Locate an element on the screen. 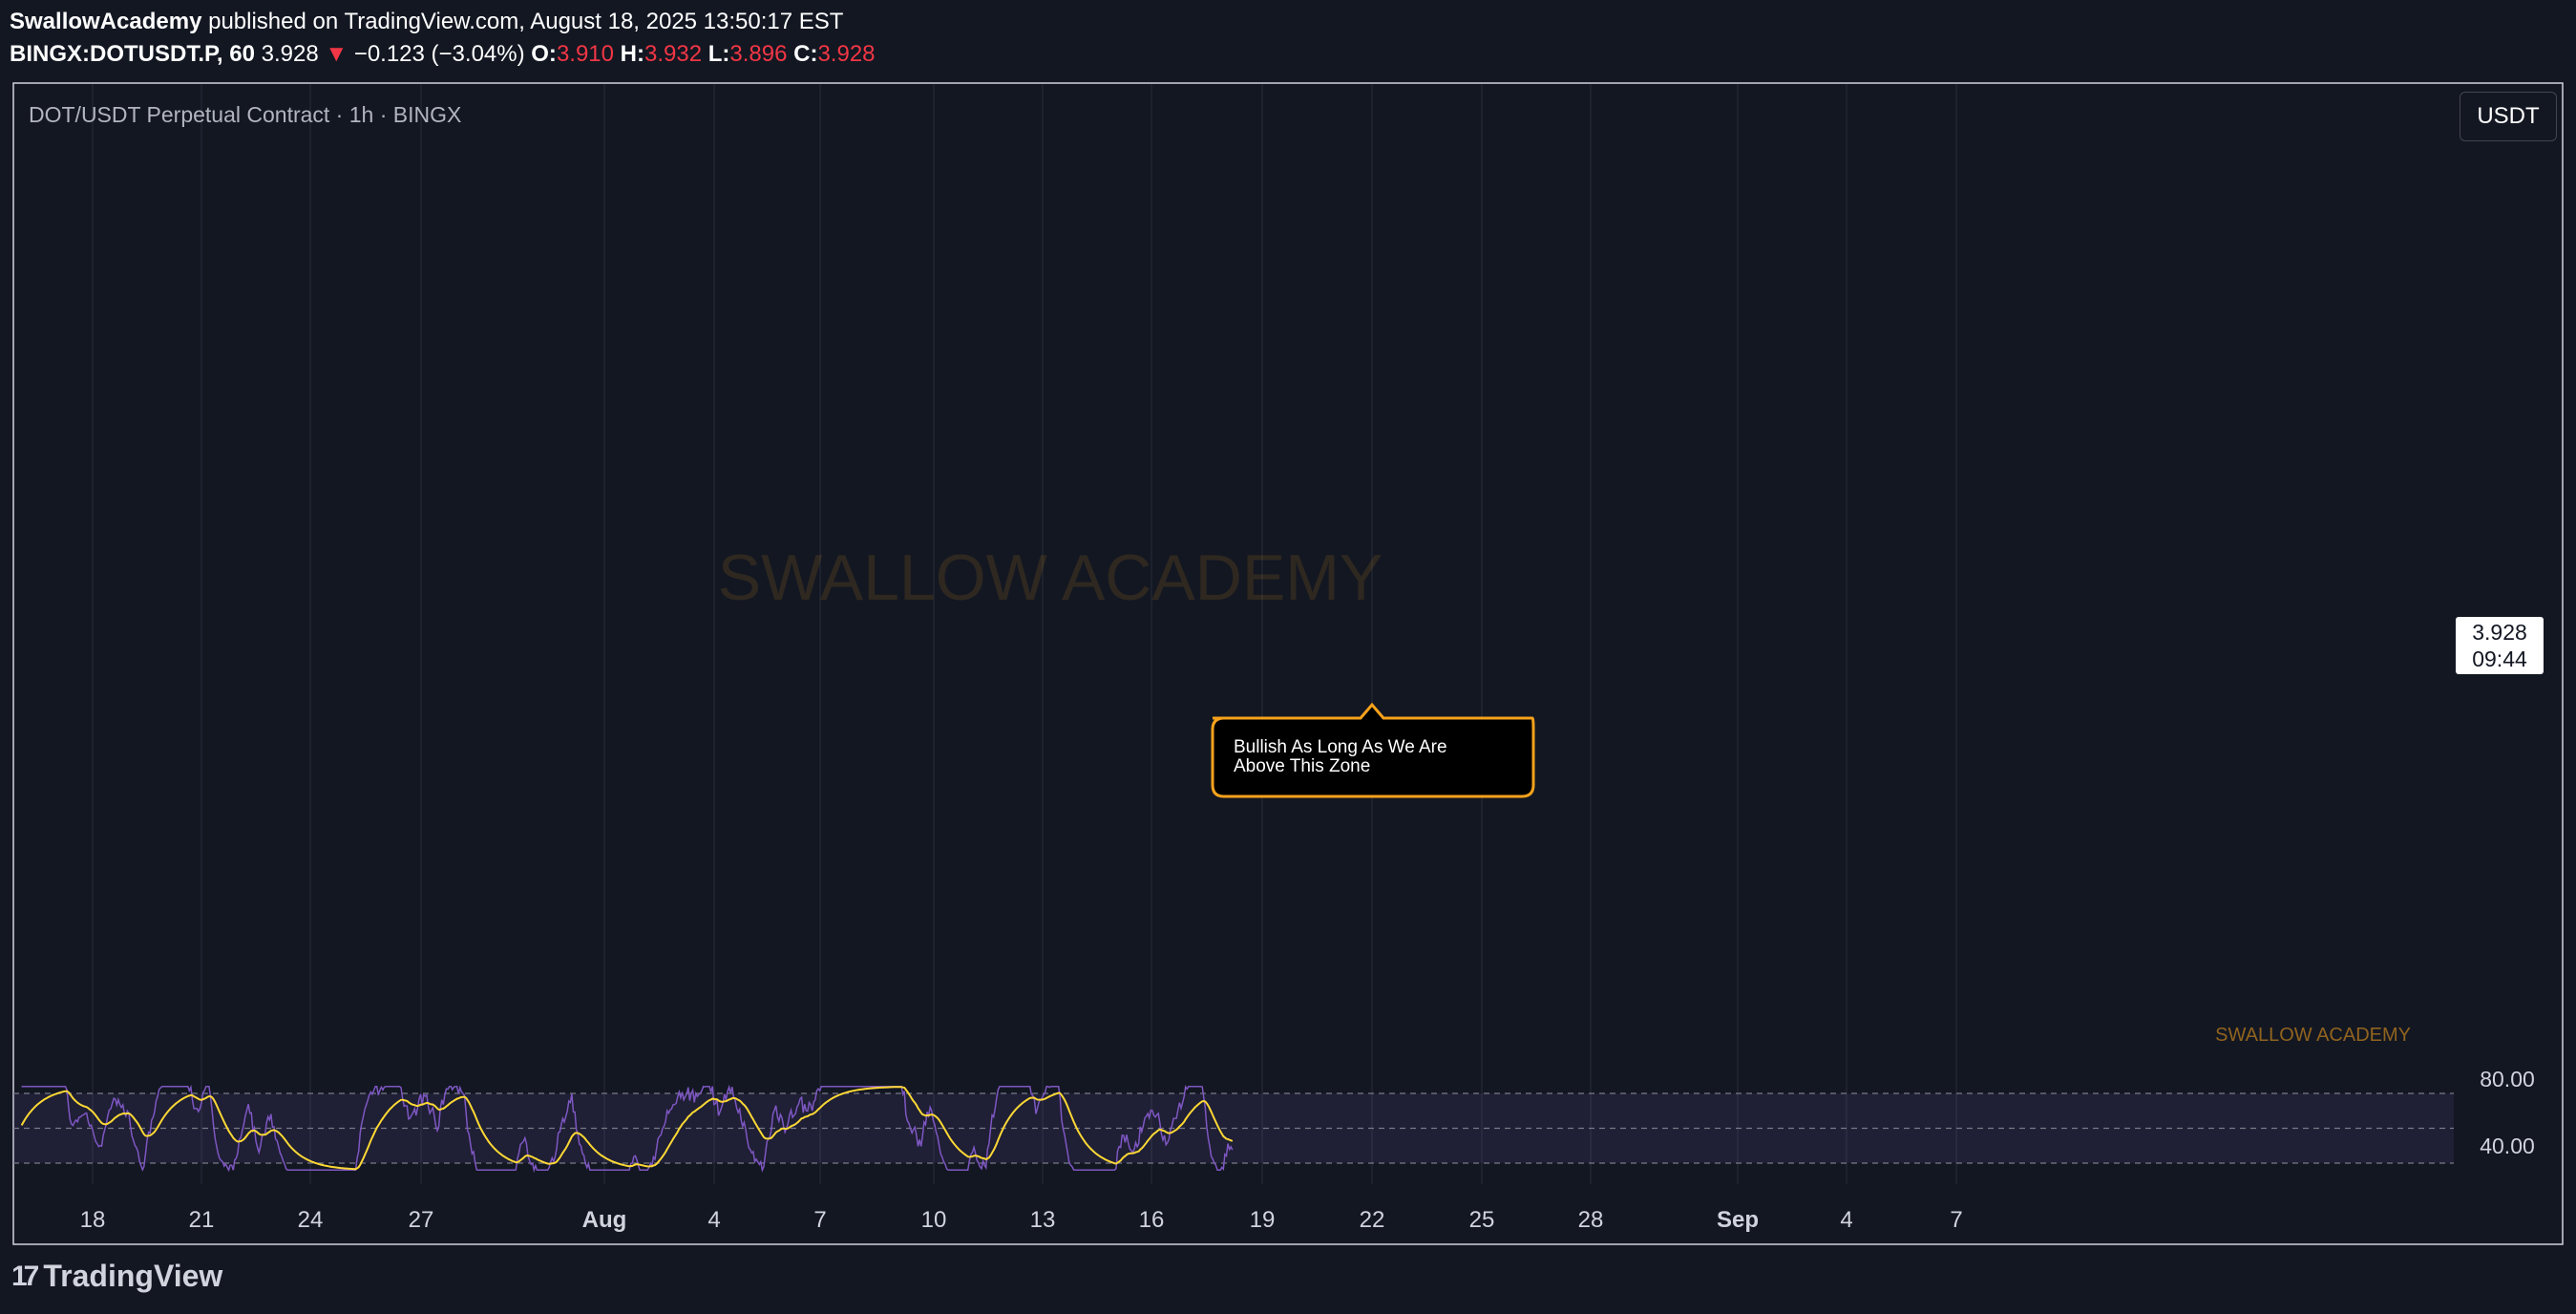 Image resolution: width=2576 pixels, height=1314 pixels. rsi-tick-label: 40.00 is located at coordinates (2507, 1146).